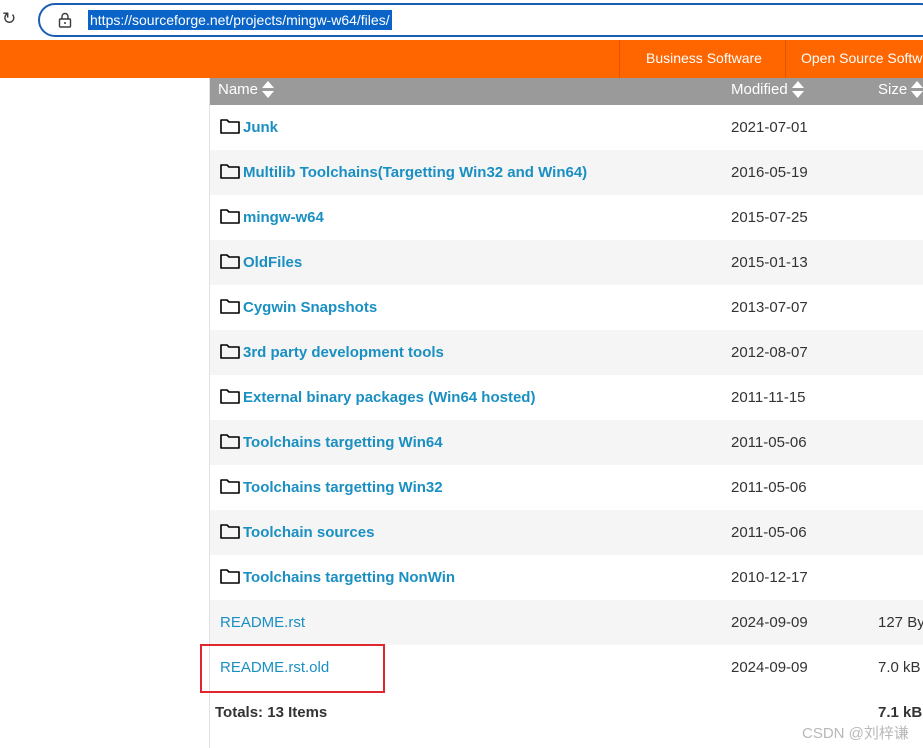 Image resolution: width=923 pixels, height=748 pixels. I want to click on highlight-box, so click(292, 668).